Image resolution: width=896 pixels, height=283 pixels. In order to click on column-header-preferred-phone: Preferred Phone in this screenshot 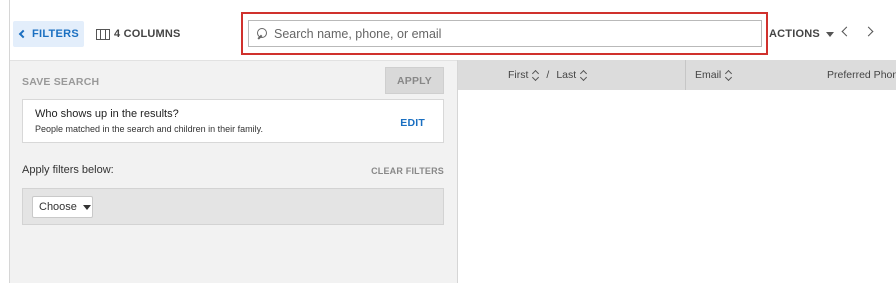, I will do `click(861, 75)`.